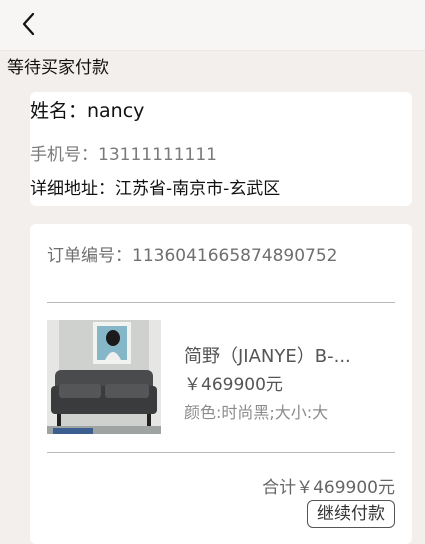 The height and width of the screenshot is (544, 425). I want to click on order-total: 合计￥469900元, so click(328, 488).